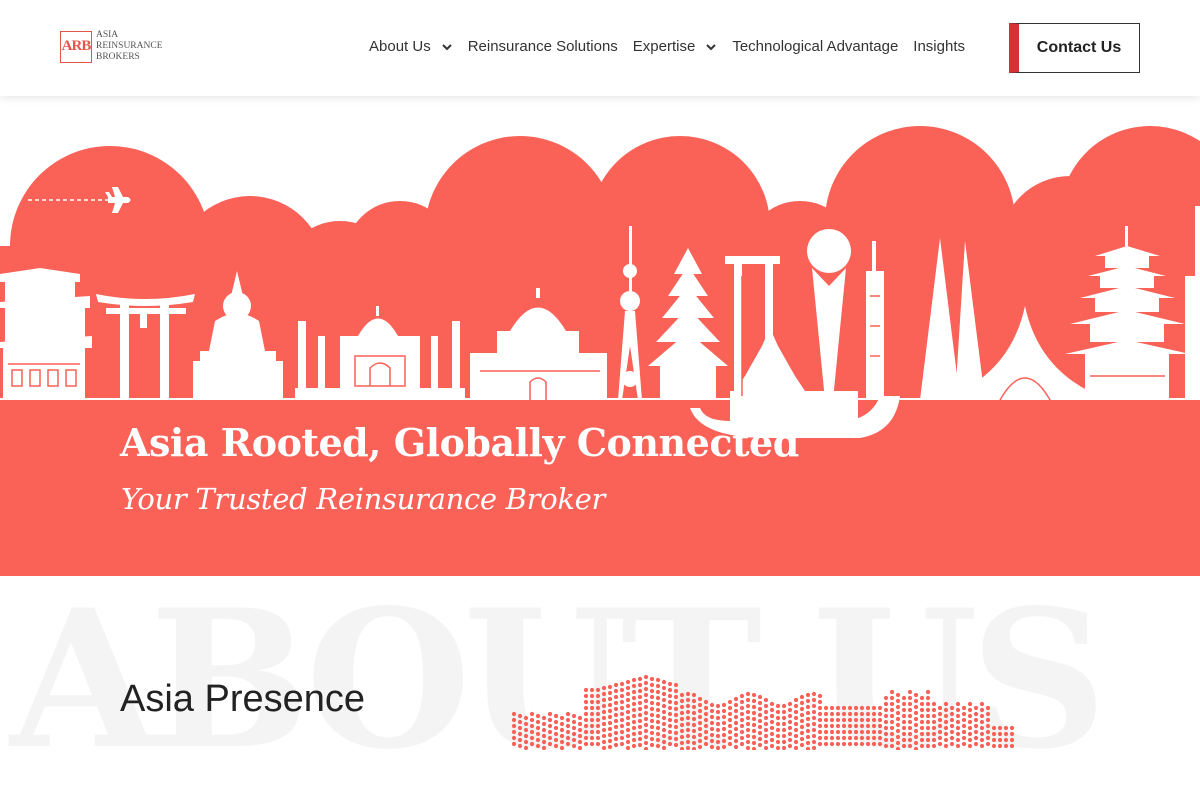  What do you see at coordinates (129, 46) in the screenshot?
I see `logo-text: Asia Reinsurance Brokers` at bounding box center [129, 46].